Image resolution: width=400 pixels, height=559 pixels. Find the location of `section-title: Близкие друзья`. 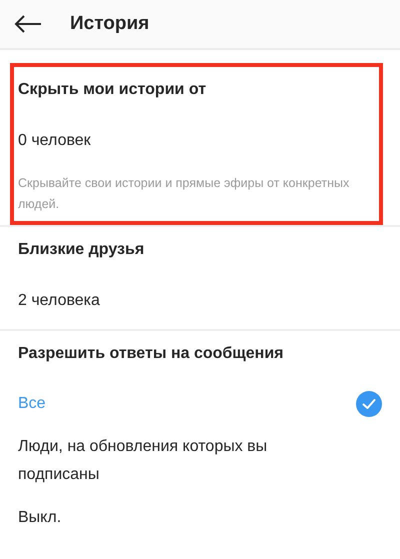

section-title: Близкие друзья is located at coordinates (81, 250).